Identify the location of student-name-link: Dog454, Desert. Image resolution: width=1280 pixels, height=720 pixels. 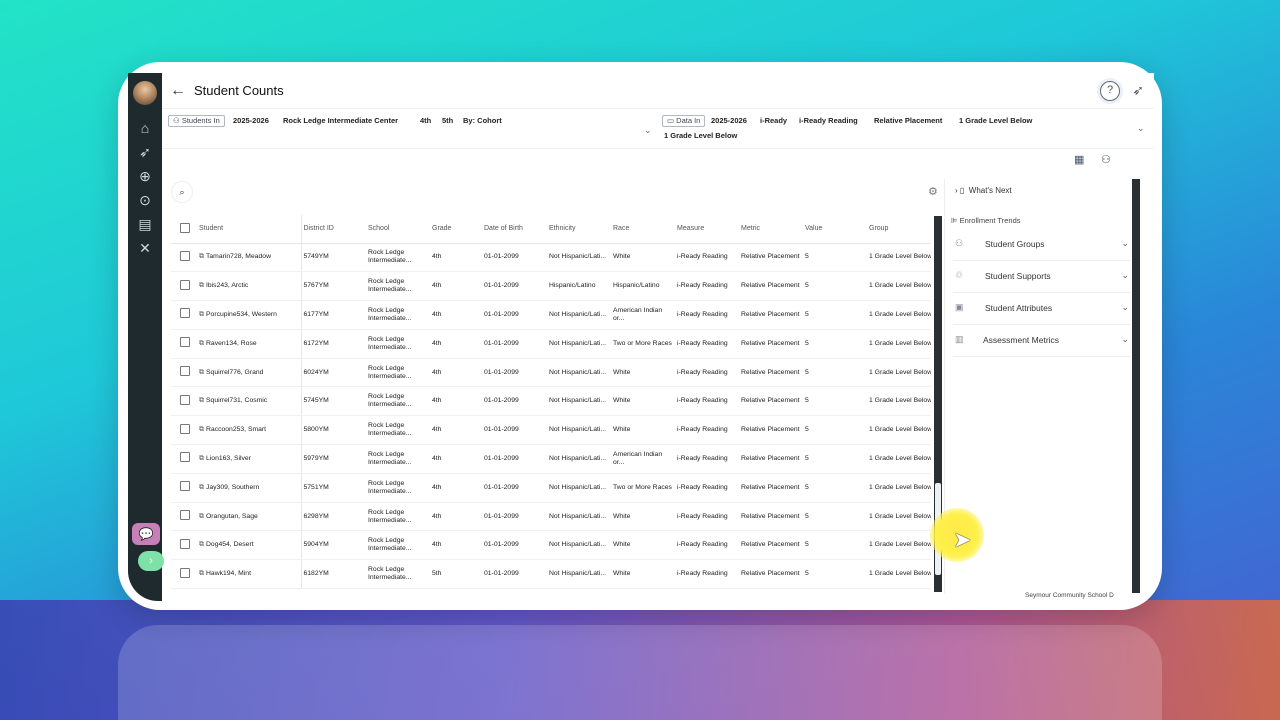
(230, 544).